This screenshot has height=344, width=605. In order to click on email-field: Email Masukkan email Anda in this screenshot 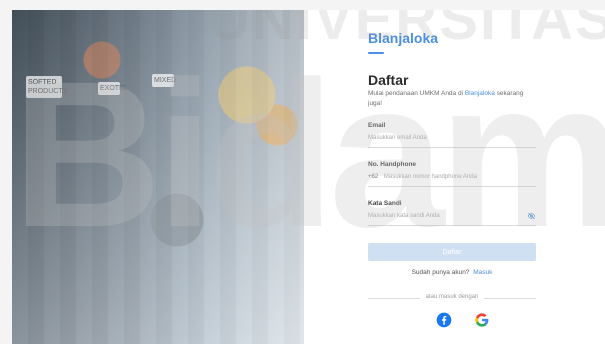, I will do `click(452, 135)`.